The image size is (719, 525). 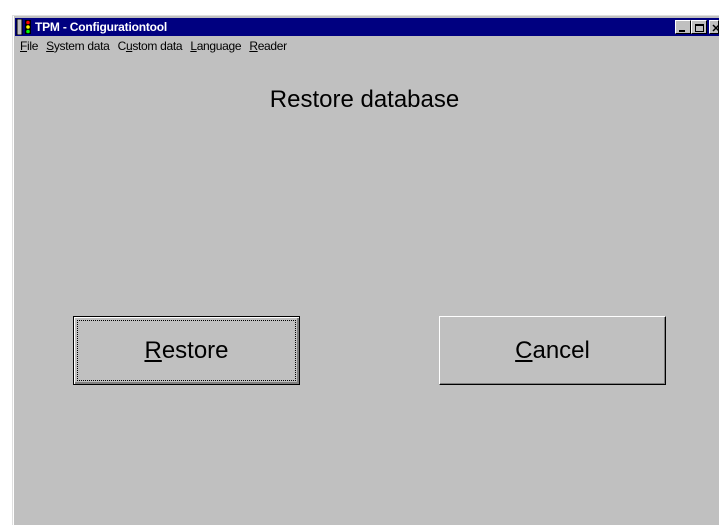 I want to click on menu-reader: Reader, so click(x=268, y=46).